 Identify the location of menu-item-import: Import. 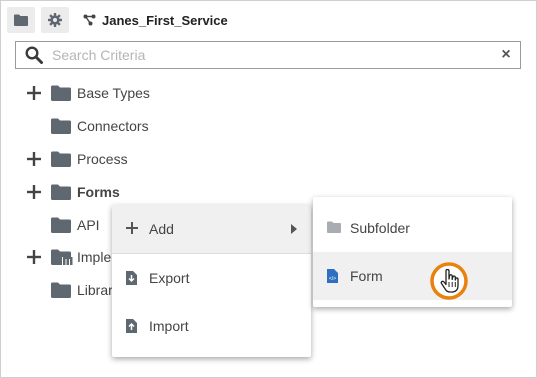
(211, 326).